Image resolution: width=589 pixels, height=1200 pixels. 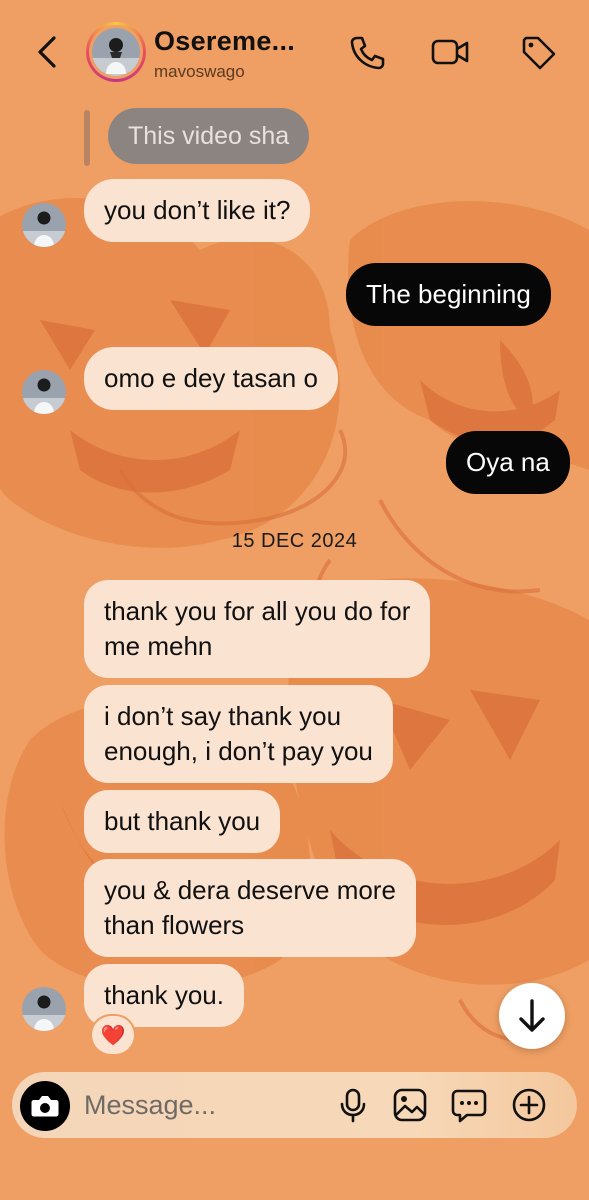 I want to click on message-bubble-outgoing: The beginning, so click(x=448, y=294).